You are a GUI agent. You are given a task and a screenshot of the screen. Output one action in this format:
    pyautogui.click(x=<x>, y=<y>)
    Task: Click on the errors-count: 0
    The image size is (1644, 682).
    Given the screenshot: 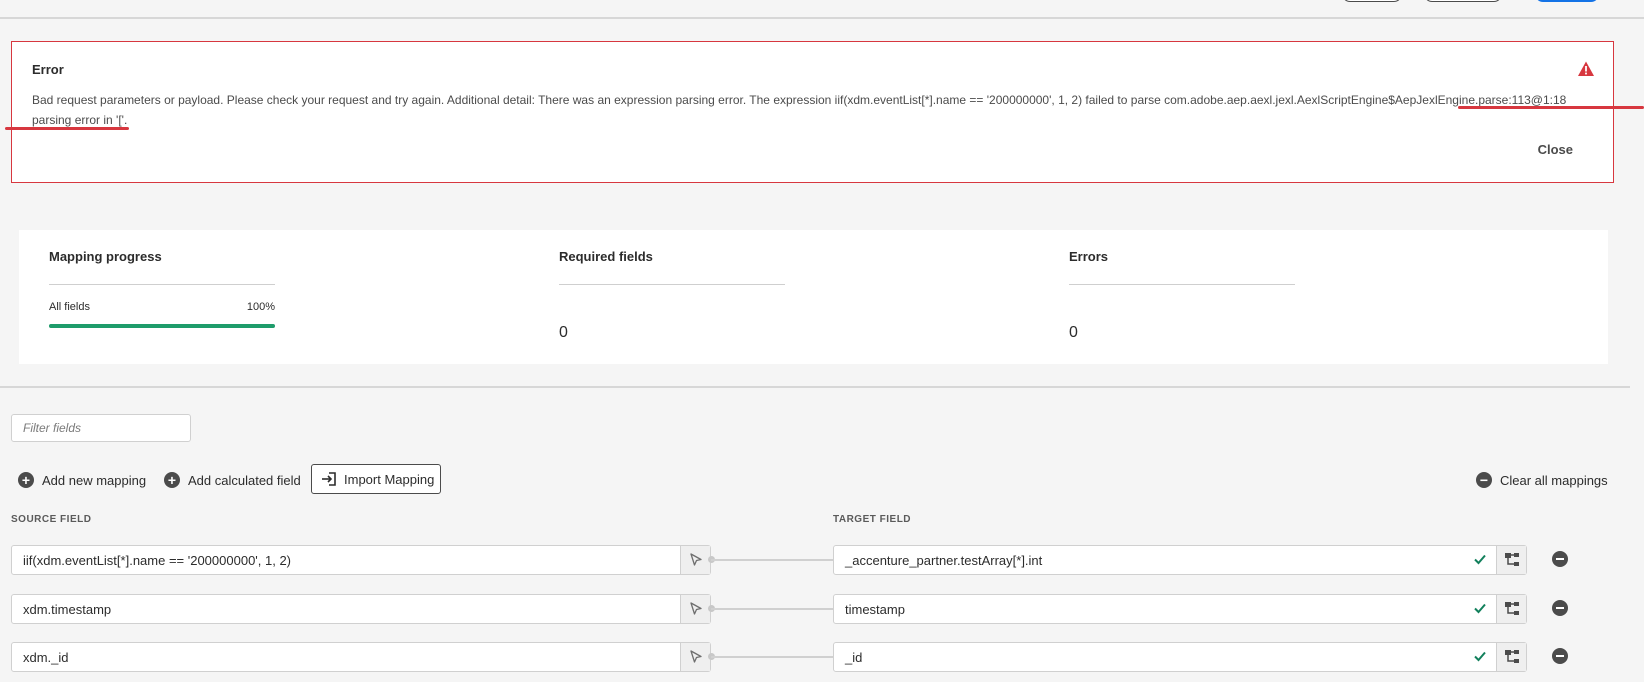 What is the action you would take?
    pyautogui.click(x=1073, y=332)
    